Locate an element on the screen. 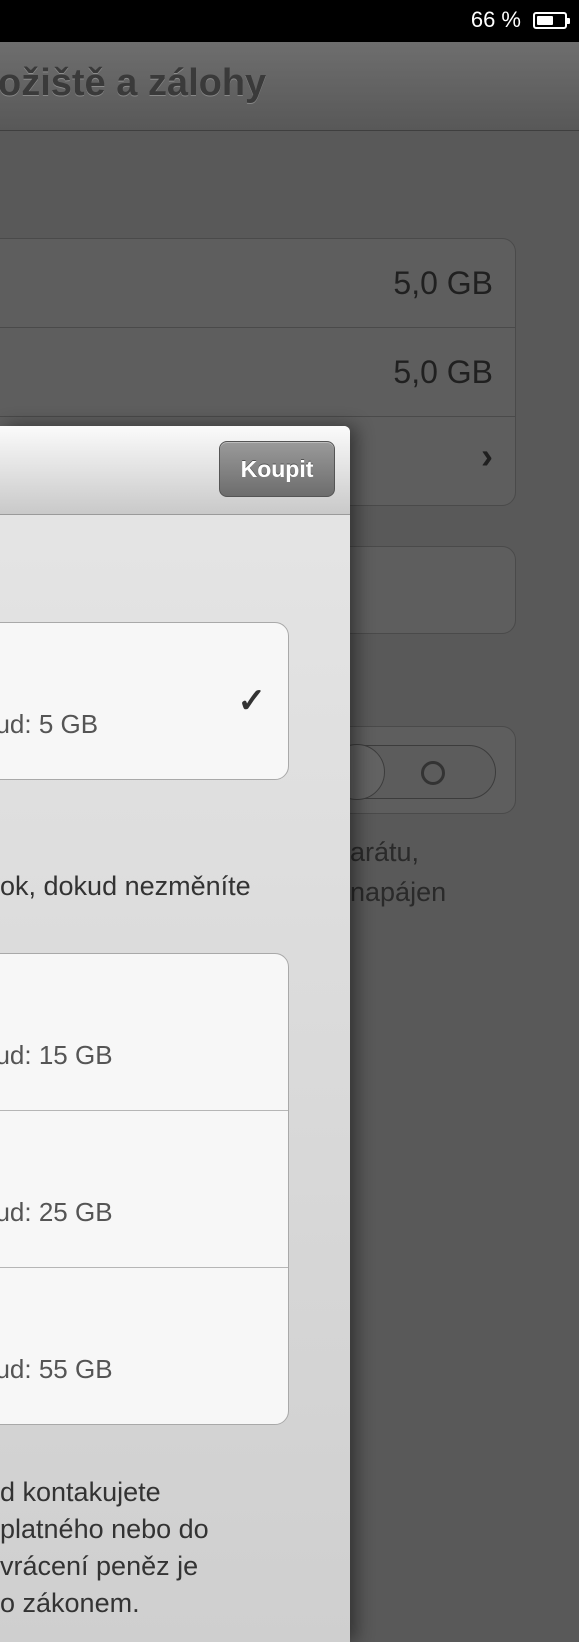 Image resolution: width=579 pixels, height=1642 pixels. checkmark-icon: ✓ is located at coordinates (252, 701).